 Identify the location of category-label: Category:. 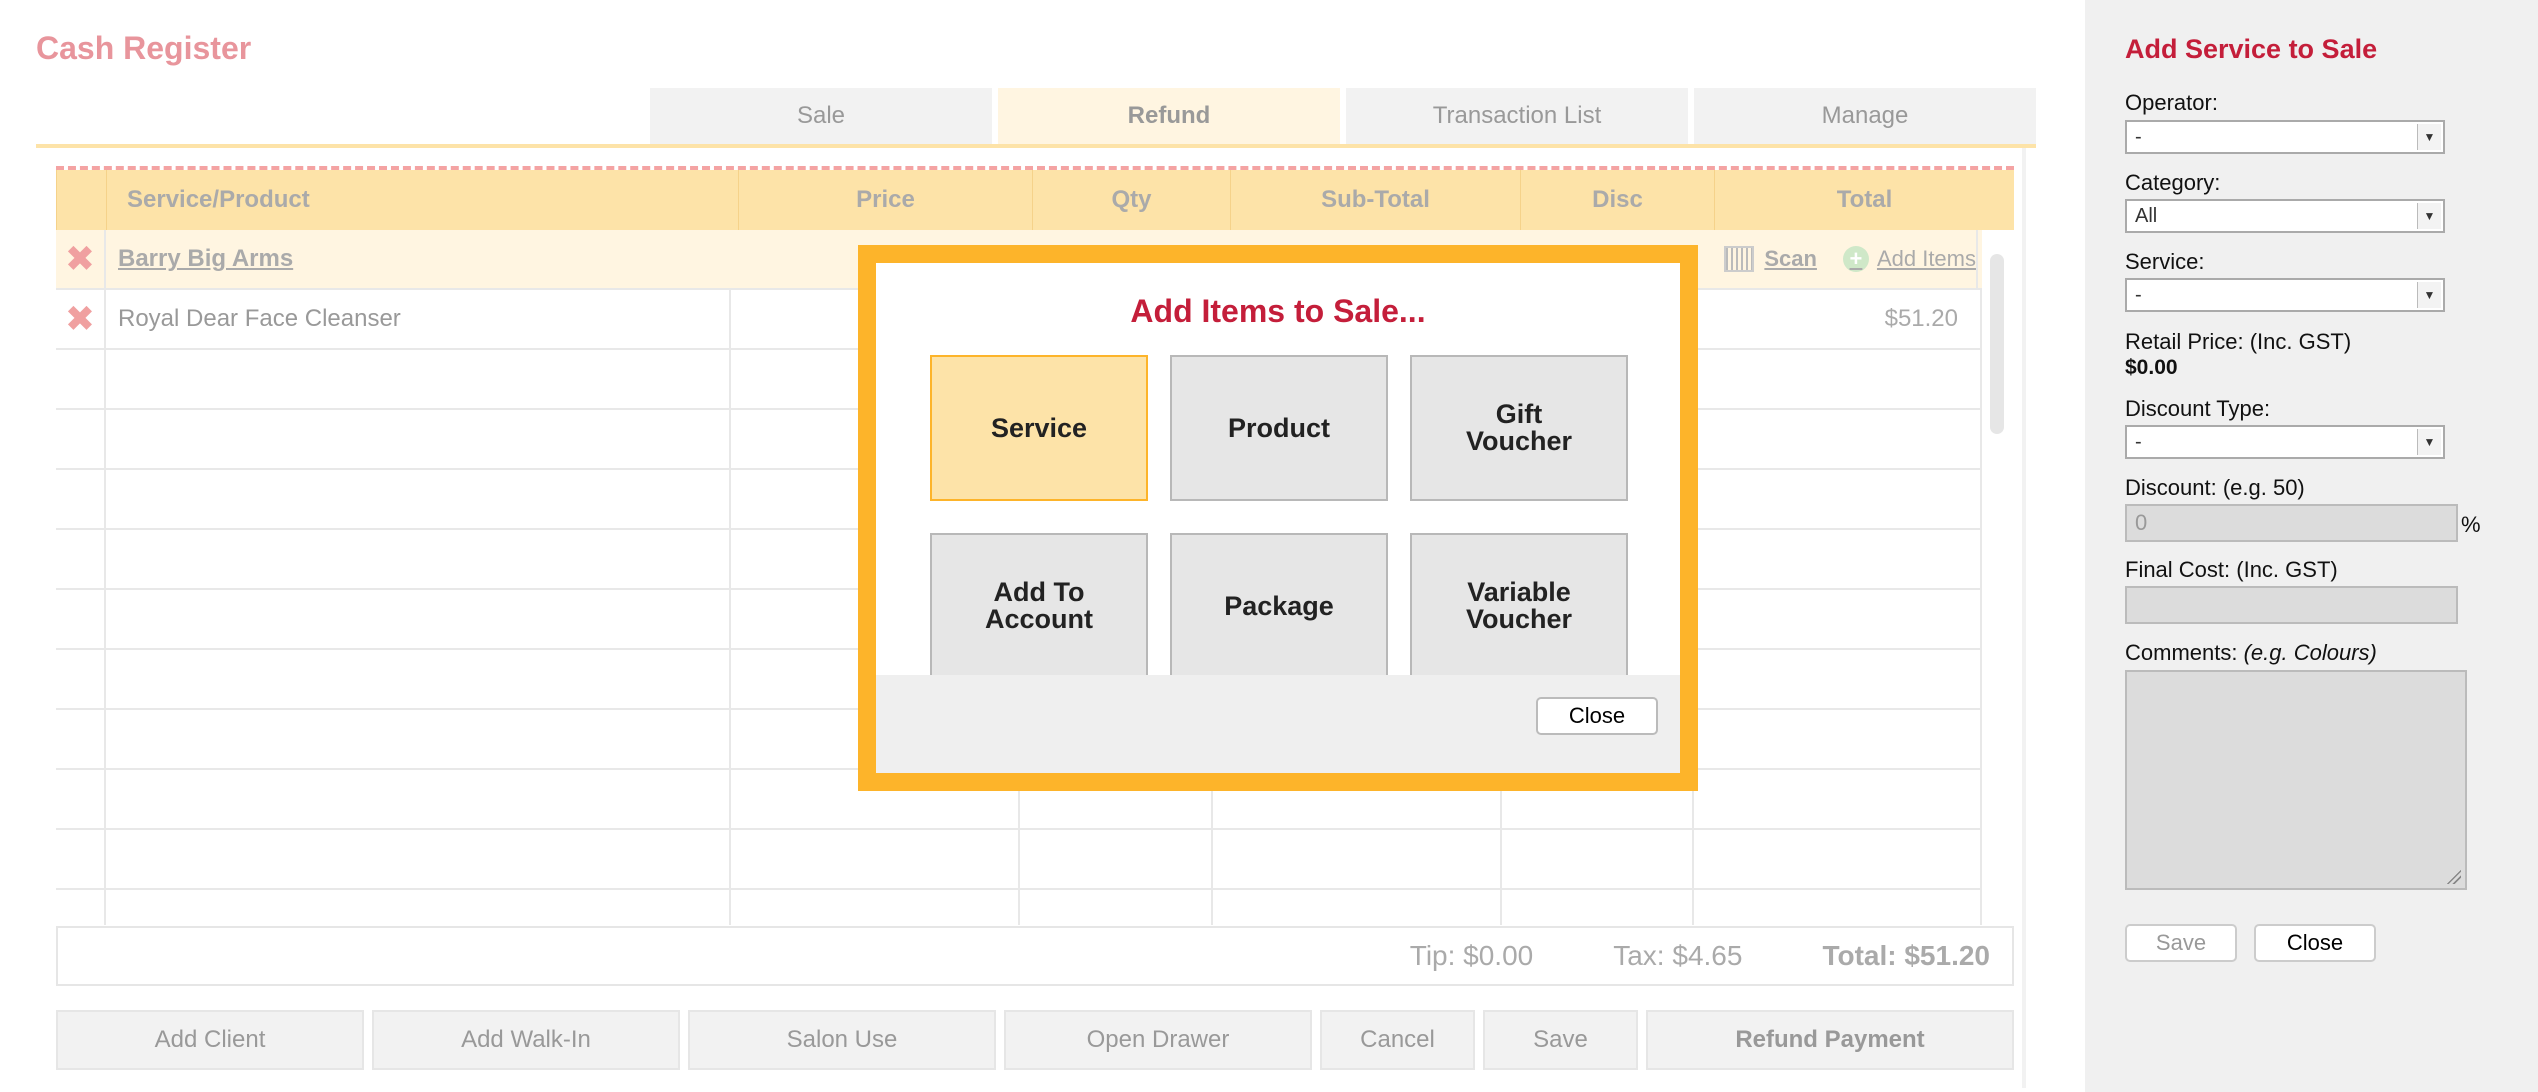
(2173, 182).